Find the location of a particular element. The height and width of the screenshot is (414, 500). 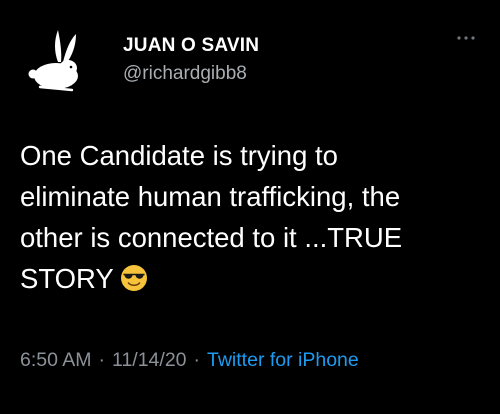

tweet-line-text: STORY is located at coordinates (67, 278).